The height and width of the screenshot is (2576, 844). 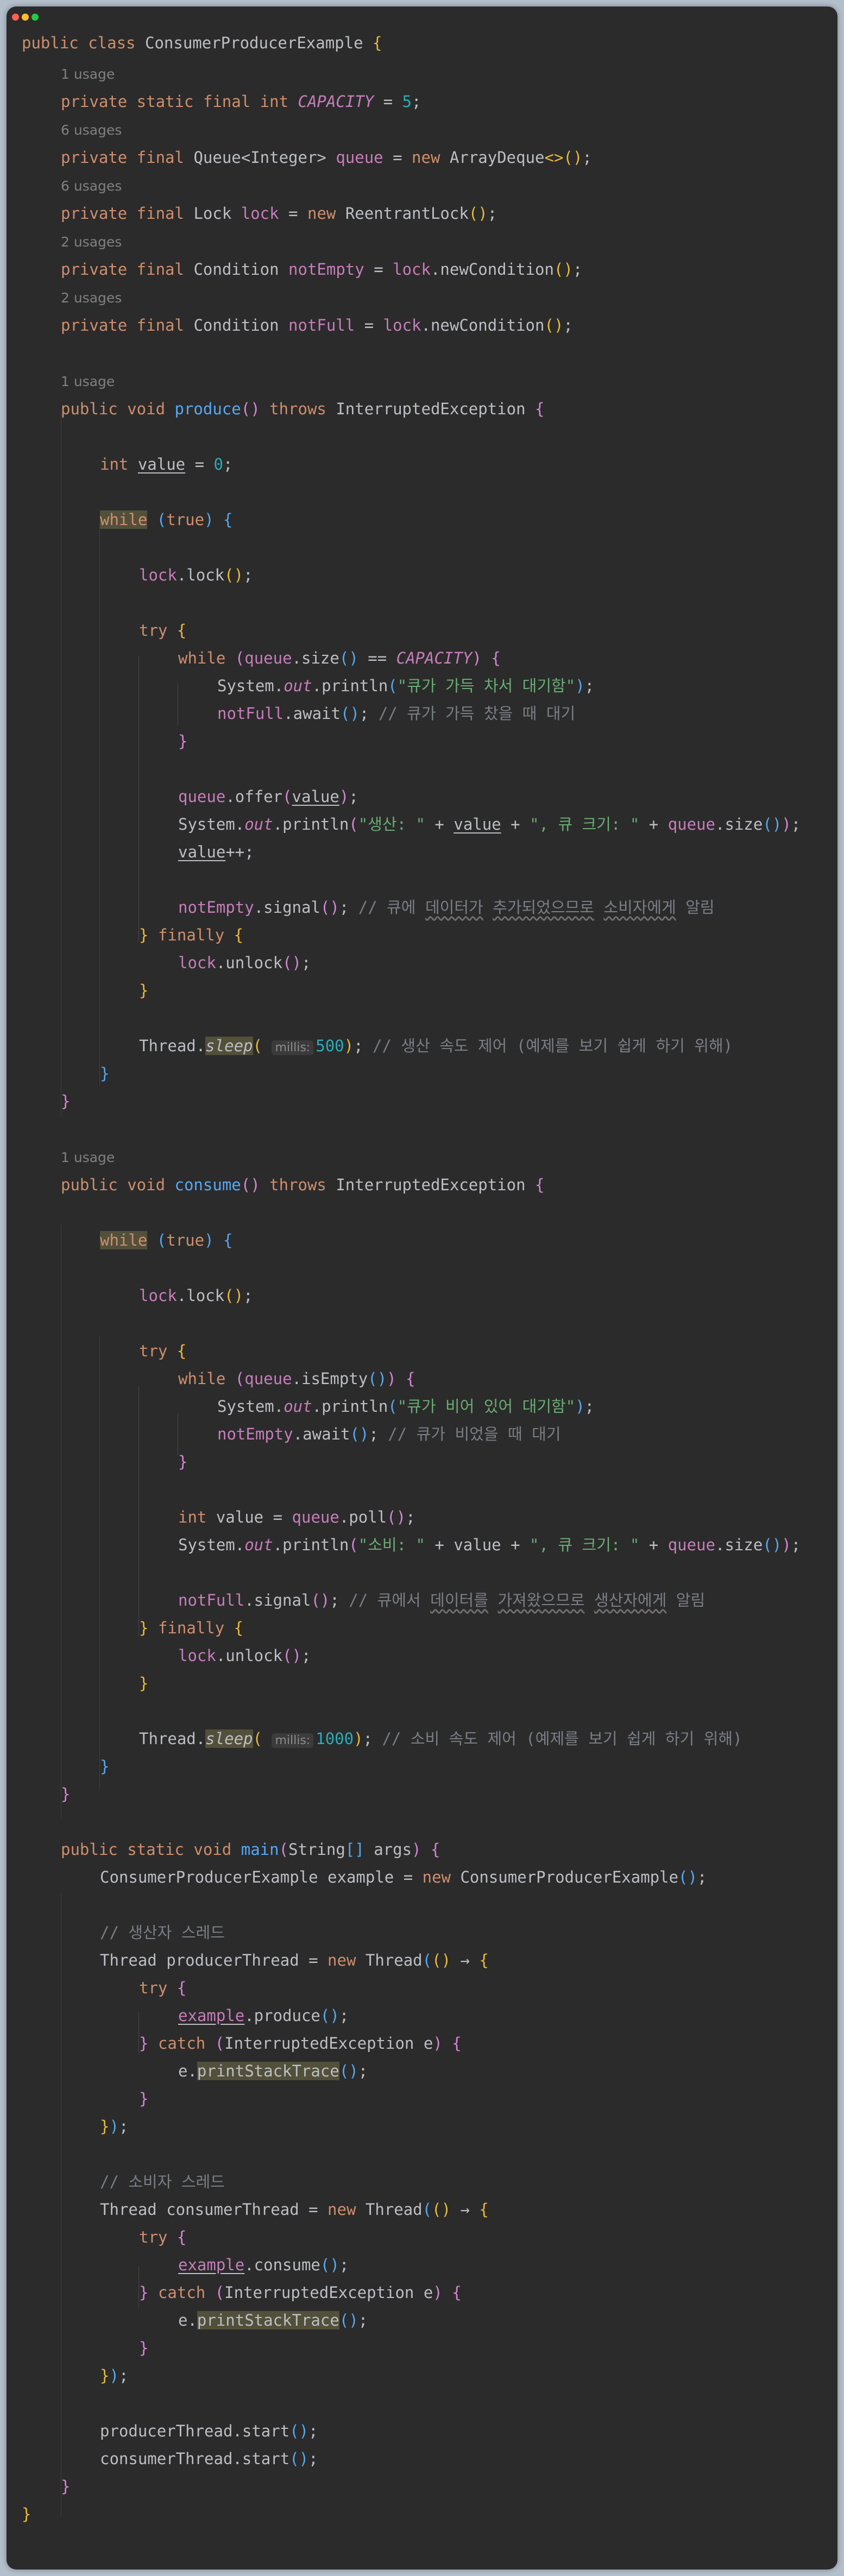 I want to click on code-line: private static final int CAPACITY = 5;, so click(x=241, y=102).